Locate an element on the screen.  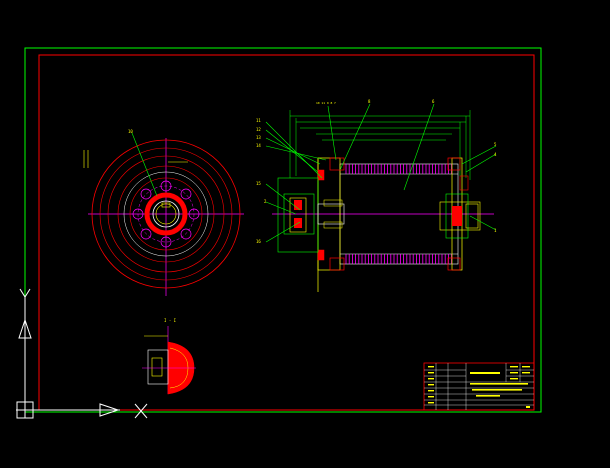
flange-red-block-bottom is located at coordinates (321, 255).